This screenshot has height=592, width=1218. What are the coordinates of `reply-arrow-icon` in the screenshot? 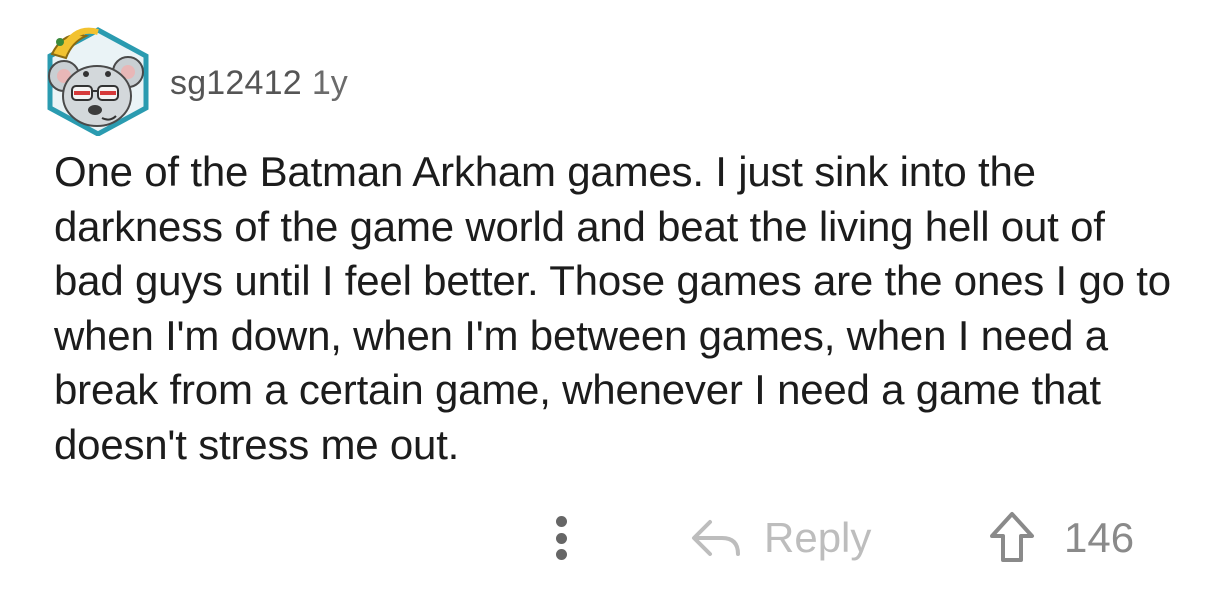 It's located at (716, 538).